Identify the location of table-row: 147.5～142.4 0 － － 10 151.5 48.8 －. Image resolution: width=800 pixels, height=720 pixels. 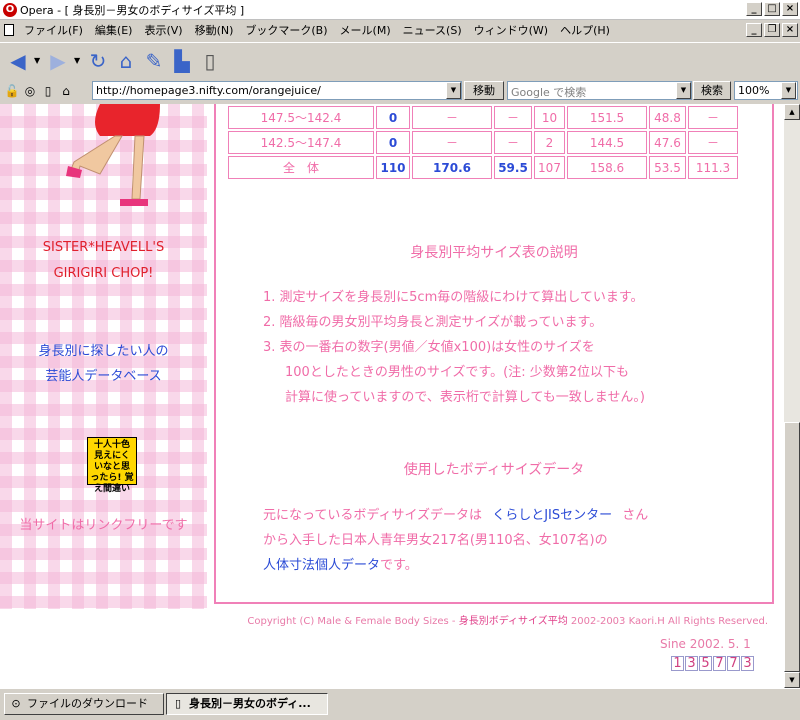
(483, 117).